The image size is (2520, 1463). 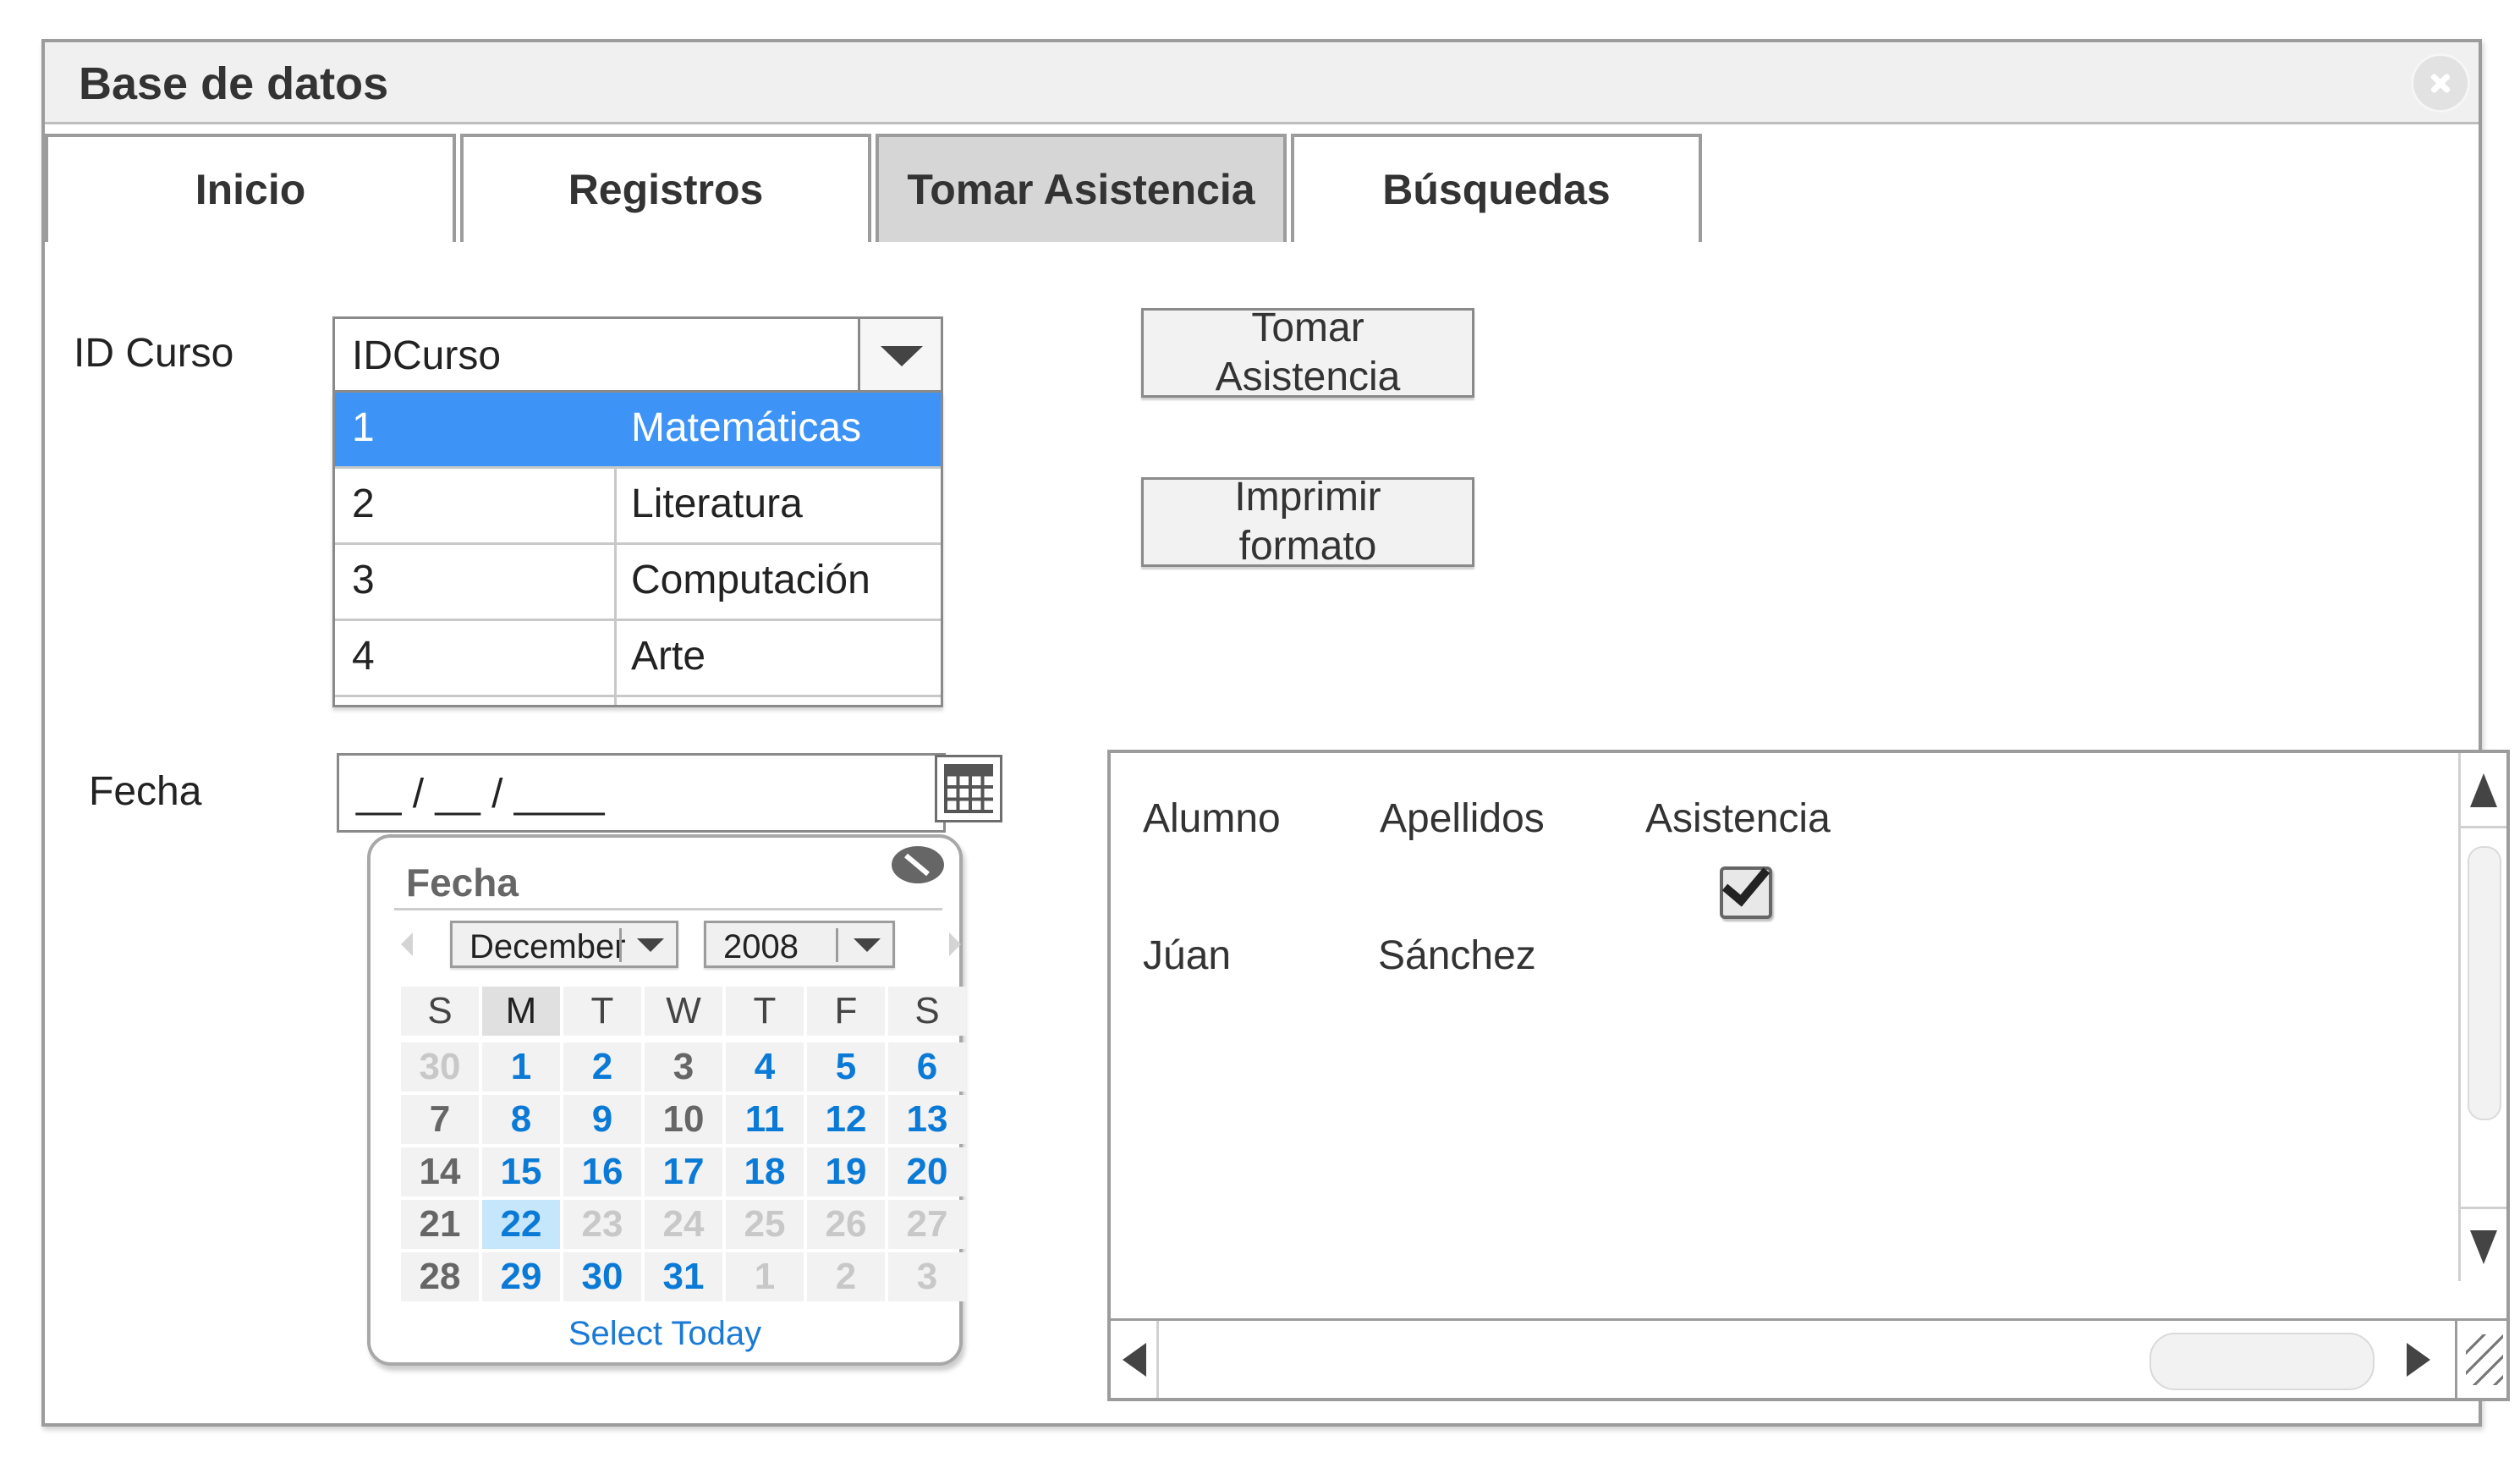 I want to click on month-select: December, so click(x=564, y=944).